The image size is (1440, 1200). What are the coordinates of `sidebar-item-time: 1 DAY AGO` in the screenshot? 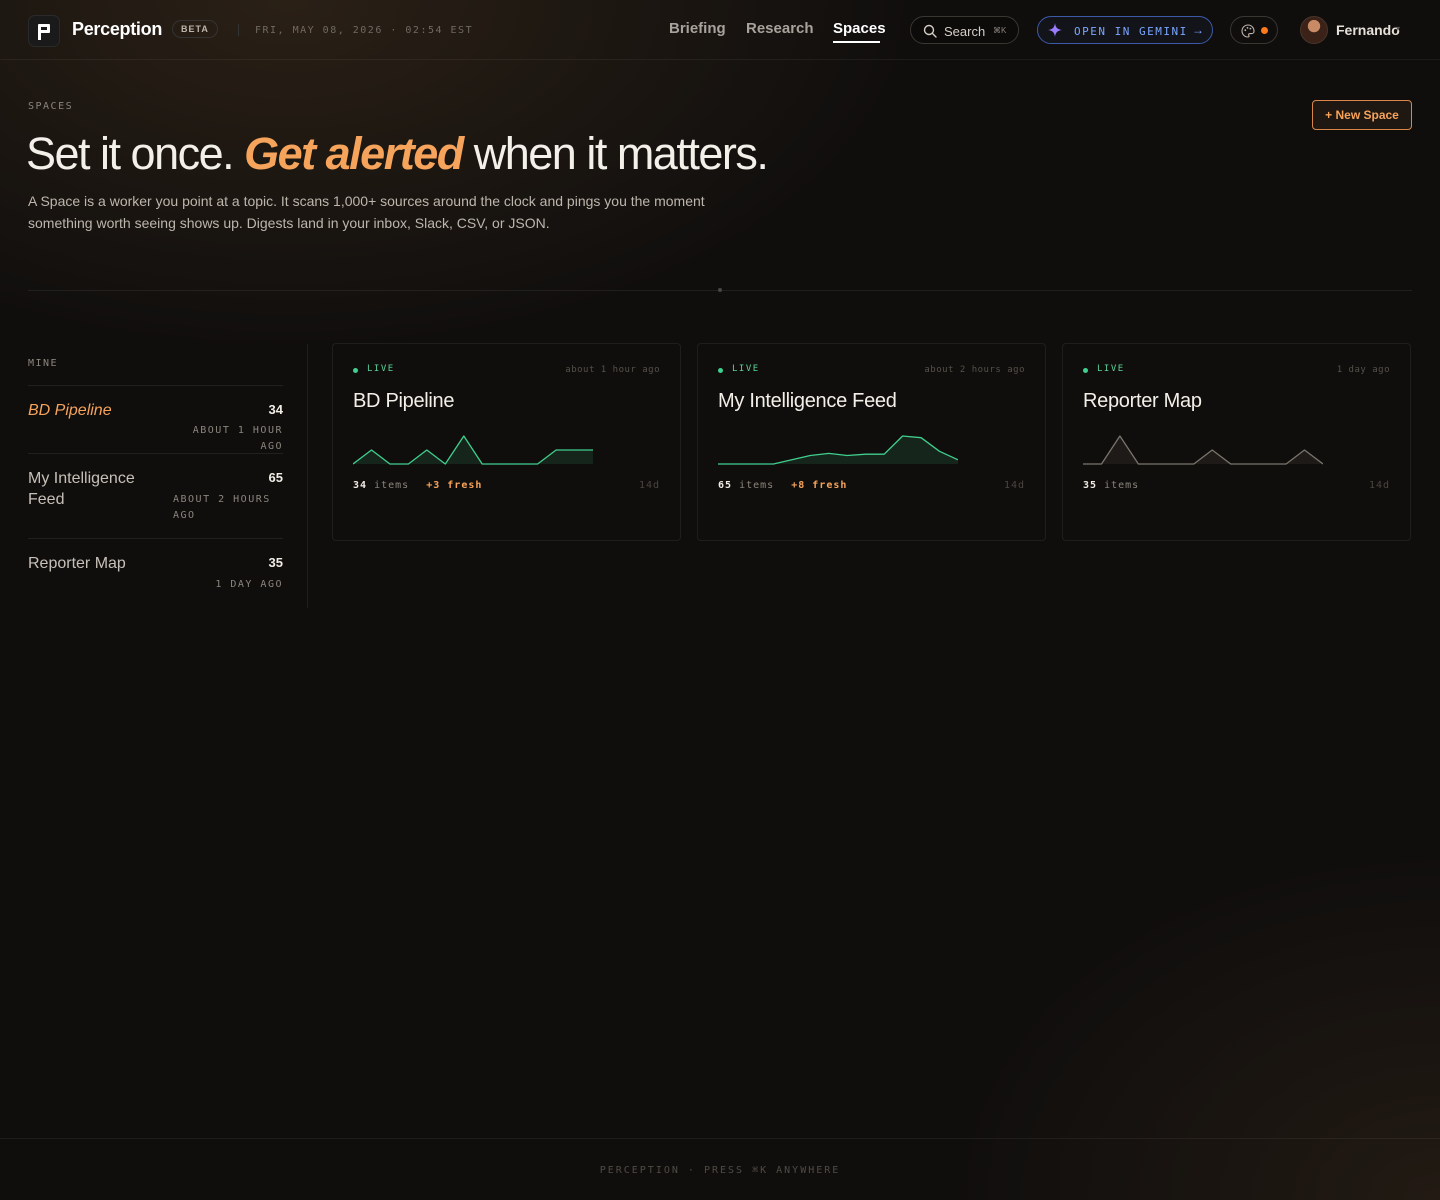 It's located at (249, 584).